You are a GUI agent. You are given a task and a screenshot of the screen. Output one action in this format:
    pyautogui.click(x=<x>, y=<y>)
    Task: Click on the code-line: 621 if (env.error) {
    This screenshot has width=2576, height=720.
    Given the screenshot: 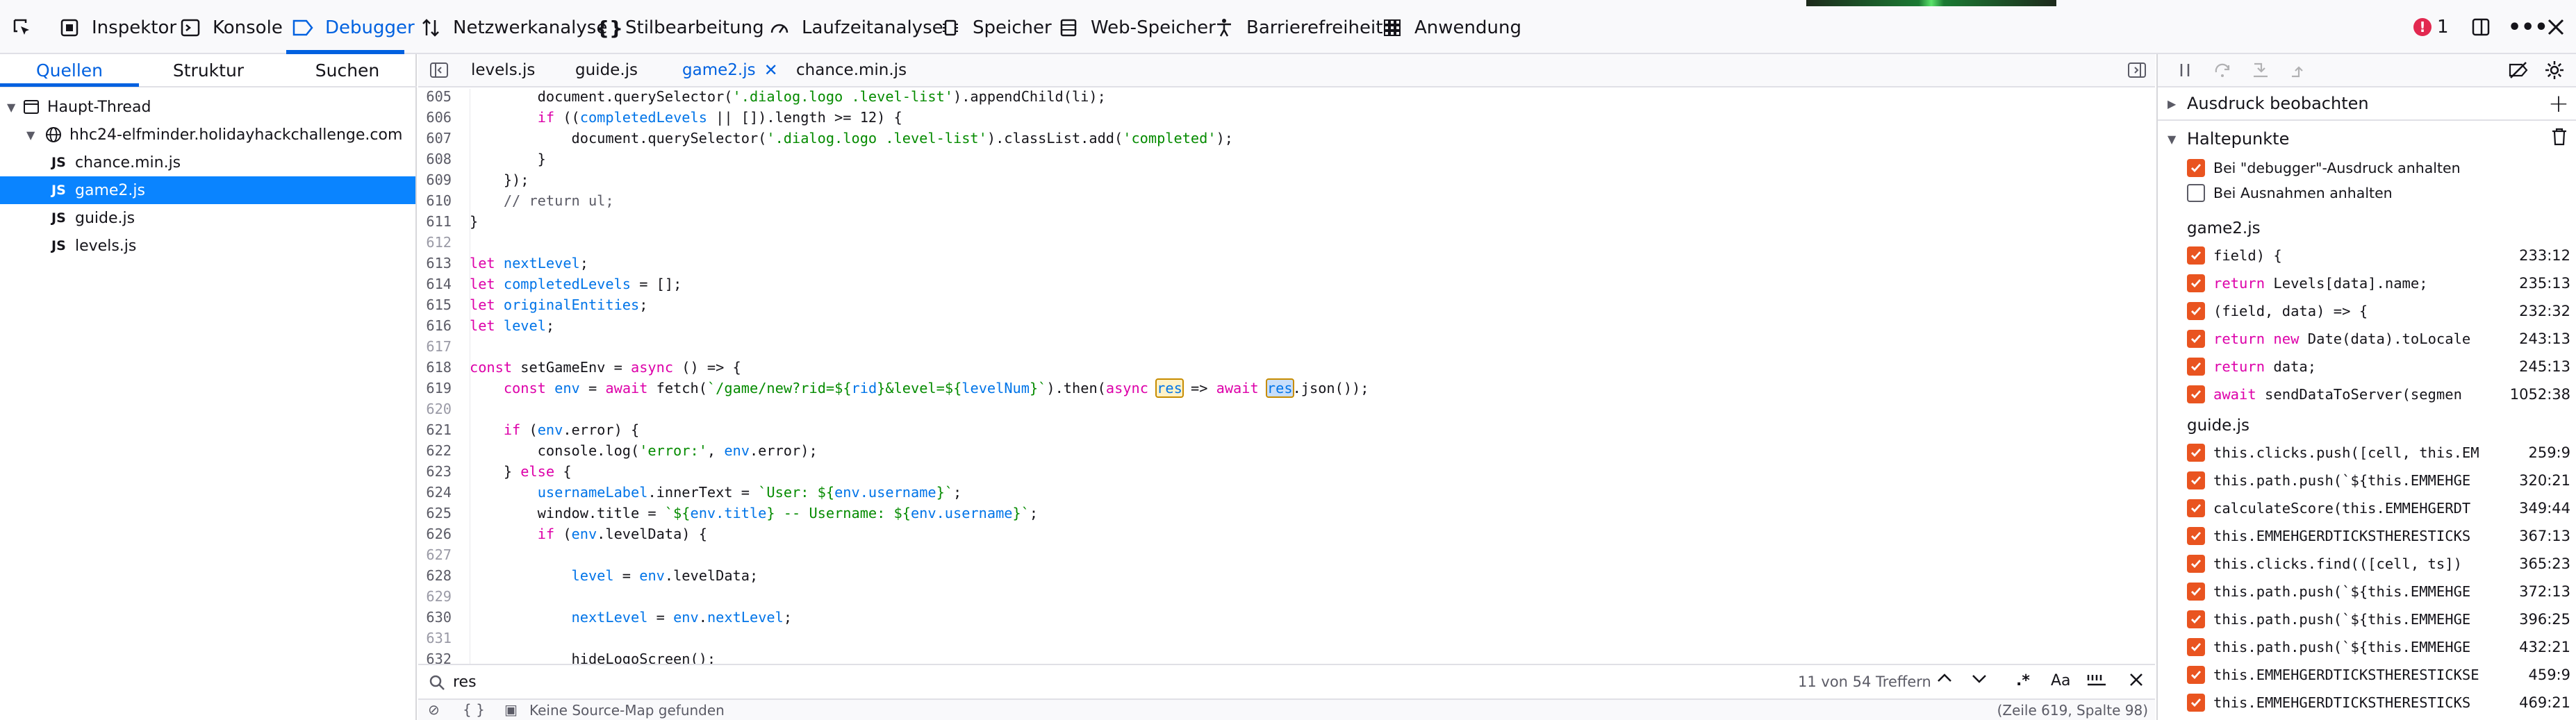 What is the action you would take?
    pyautogui.click(x=1287, y=429)
    